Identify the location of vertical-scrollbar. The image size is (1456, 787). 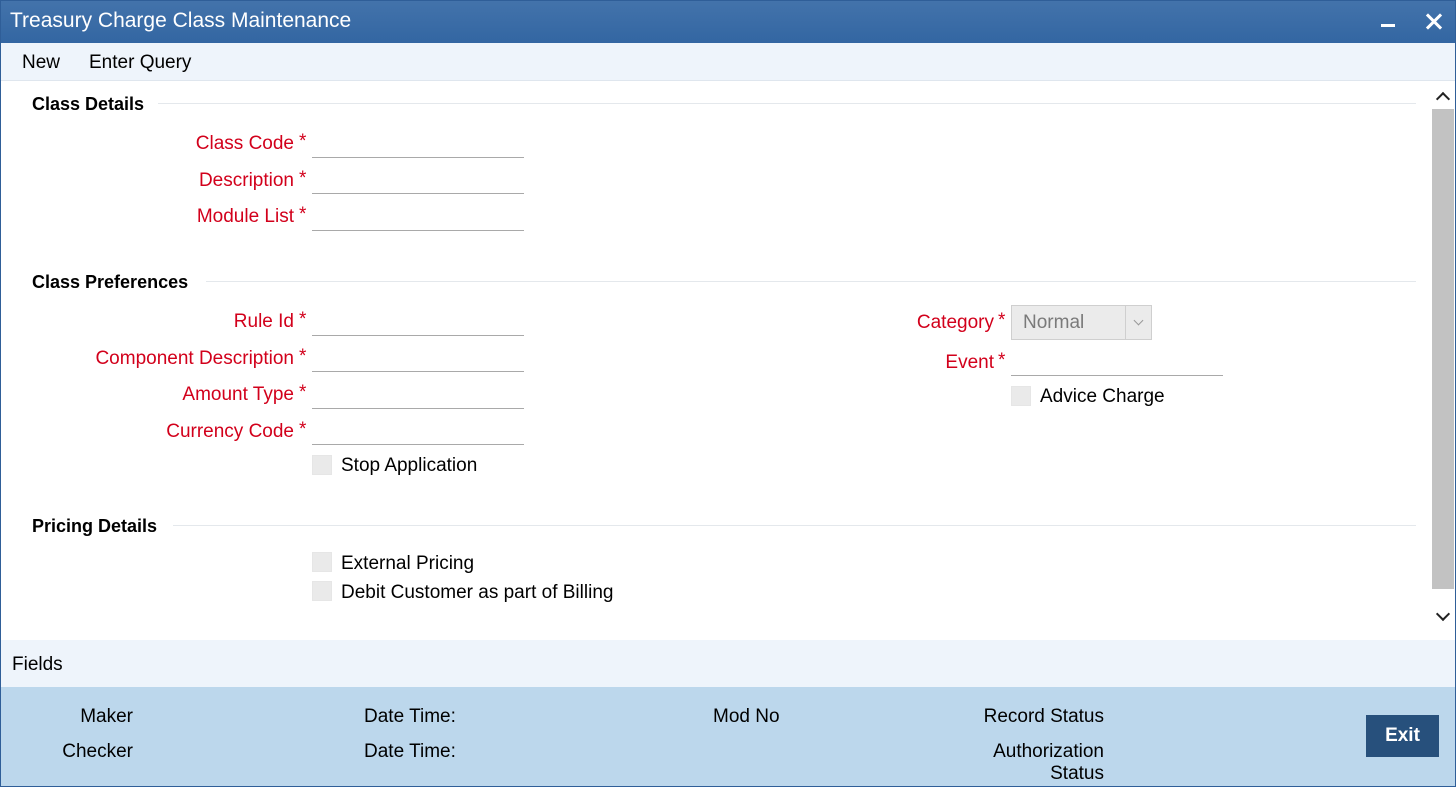
(1443, 358).